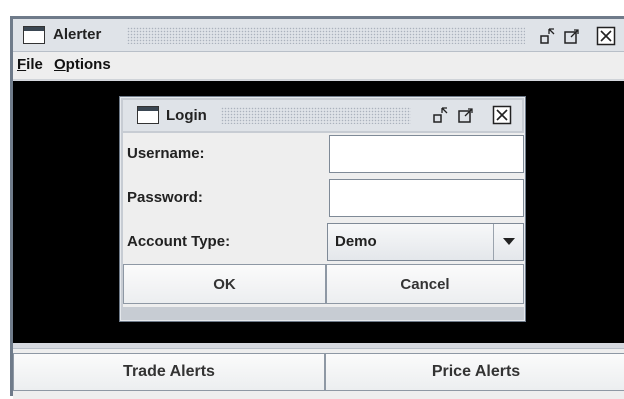 The image size is (624, 399). Describe the element at coordinates (425, 284) in the screenshot. I see `cancel-button: Cancel` at that location.